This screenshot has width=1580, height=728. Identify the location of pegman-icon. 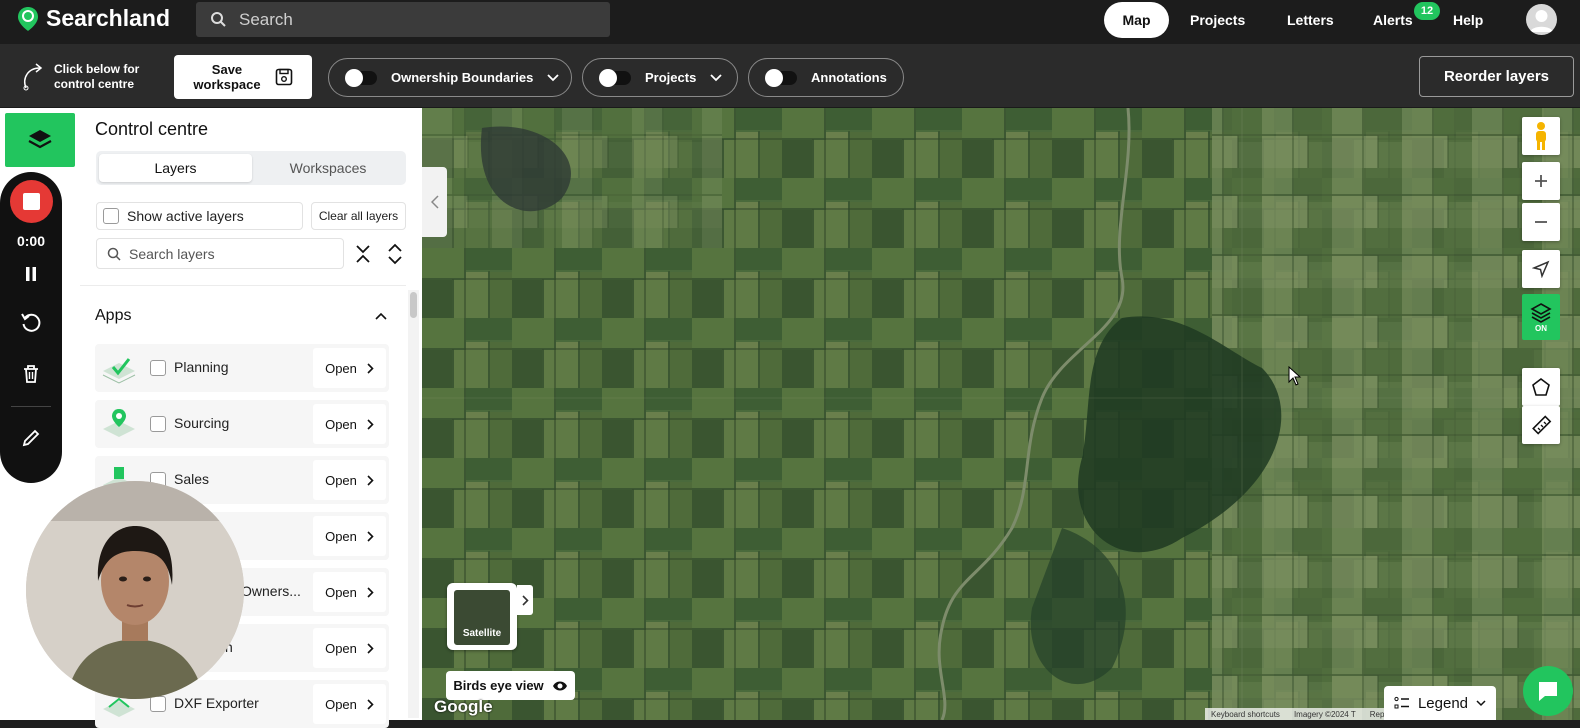
(1541, 136).